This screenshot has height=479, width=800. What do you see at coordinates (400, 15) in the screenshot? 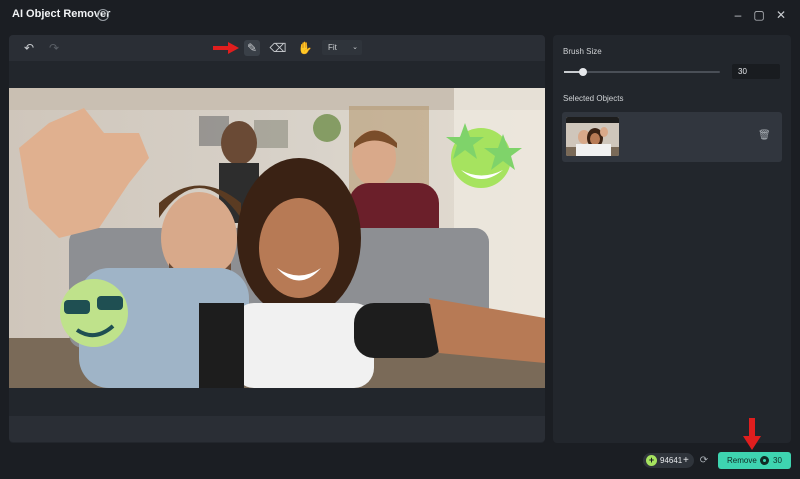
I see `title-bar: AI Object Remover ? – ▢ ✕` at bounding box center [400, 15].